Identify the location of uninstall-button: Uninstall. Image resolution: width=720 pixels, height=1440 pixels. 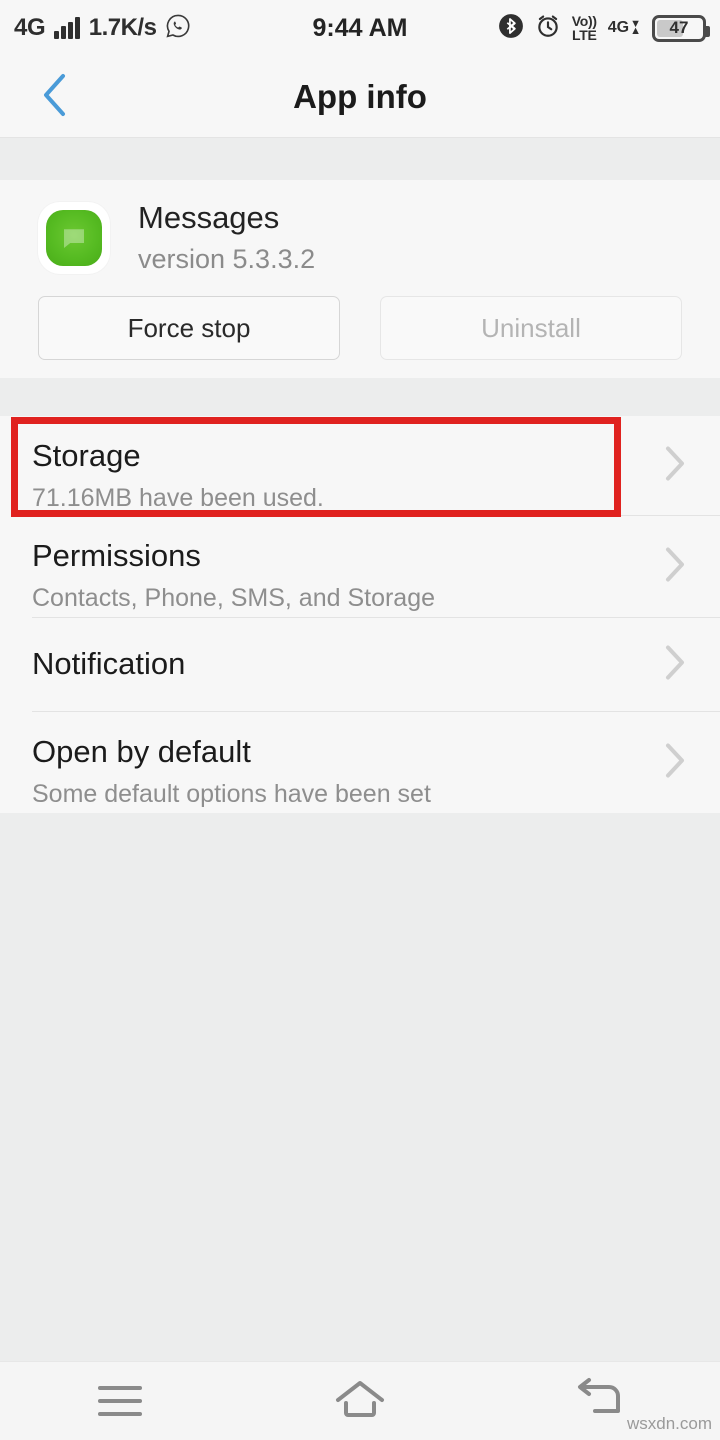
(531, 328).